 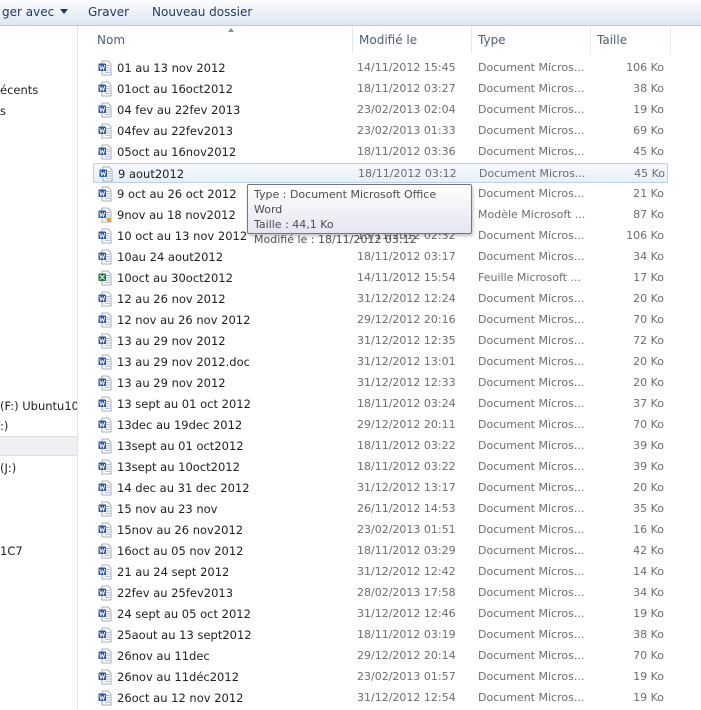 I want to click on nav-item-partial: s, so click(x=3, y=111).